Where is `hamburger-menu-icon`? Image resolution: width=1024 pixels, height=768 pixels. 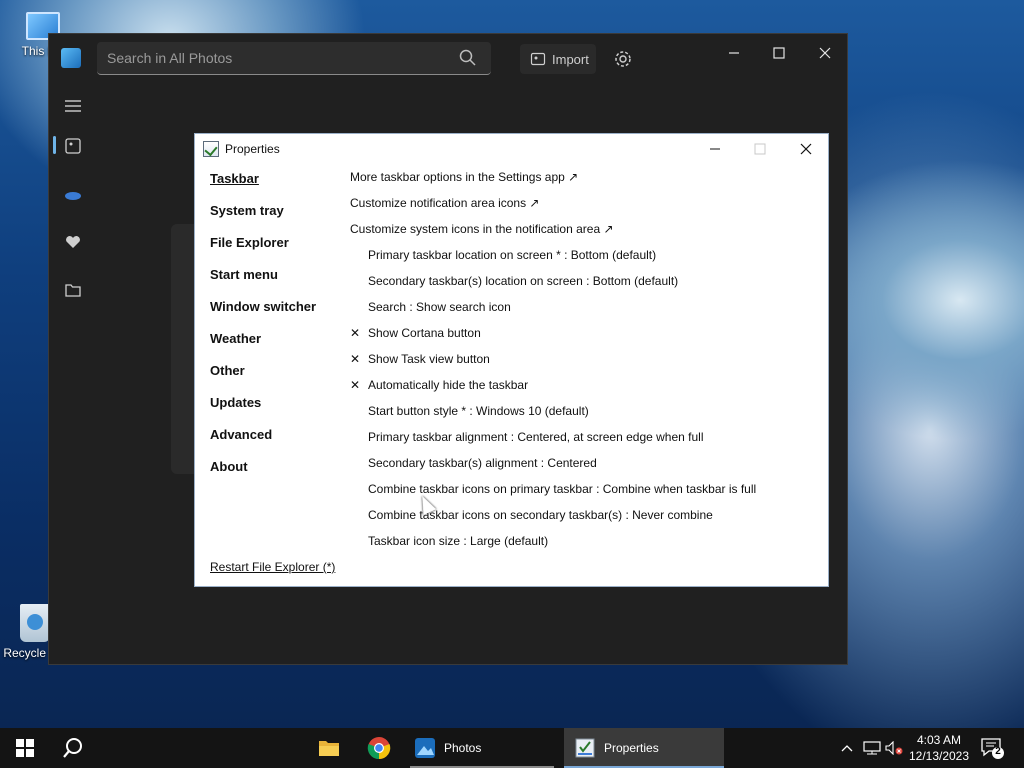
hamburger-menu-icon is located at coordinates (73, 106).